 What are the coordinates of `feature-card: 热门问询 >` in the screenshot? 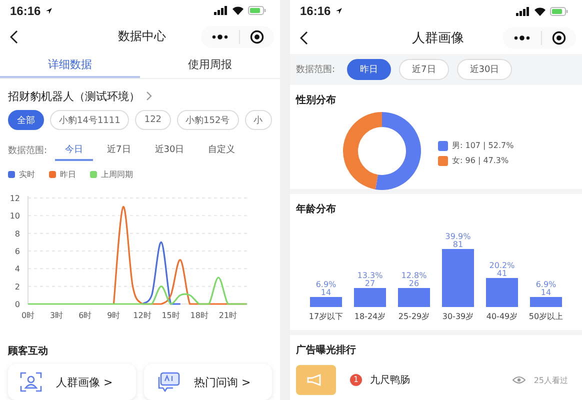 It's located at (208, 382).